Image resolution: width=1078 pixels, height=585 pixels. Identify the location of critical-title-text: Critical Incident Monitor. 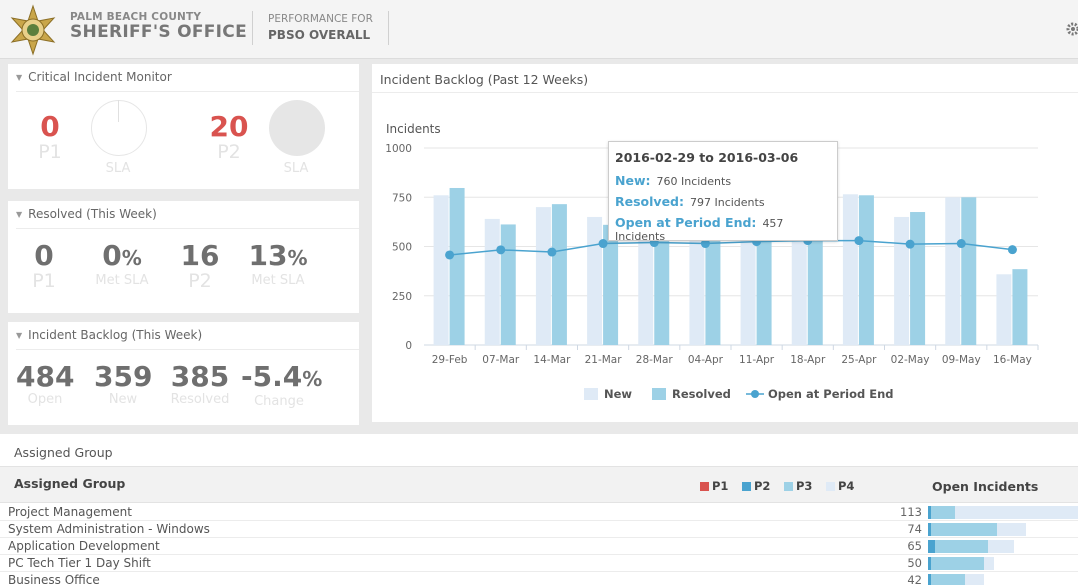
(100, 77).